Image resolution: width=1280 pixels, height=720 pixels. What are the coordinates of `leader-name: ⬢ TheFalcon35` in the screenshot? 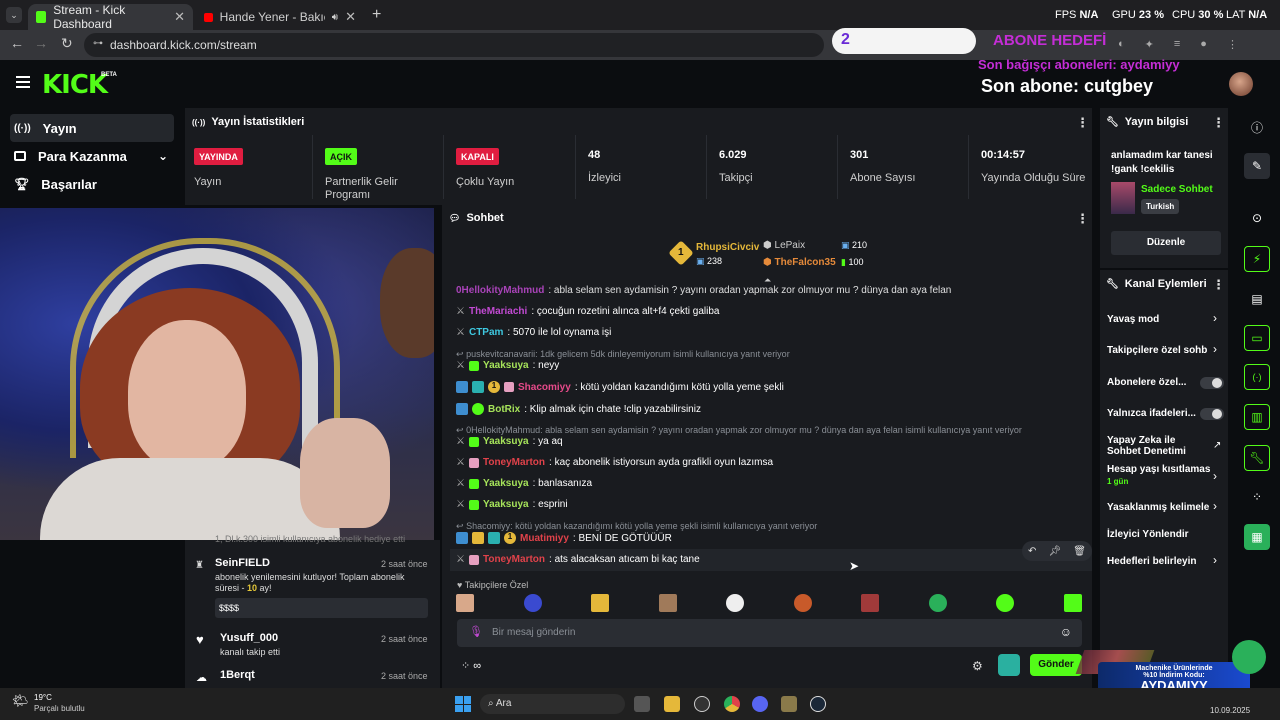 It's located at (799, 262).